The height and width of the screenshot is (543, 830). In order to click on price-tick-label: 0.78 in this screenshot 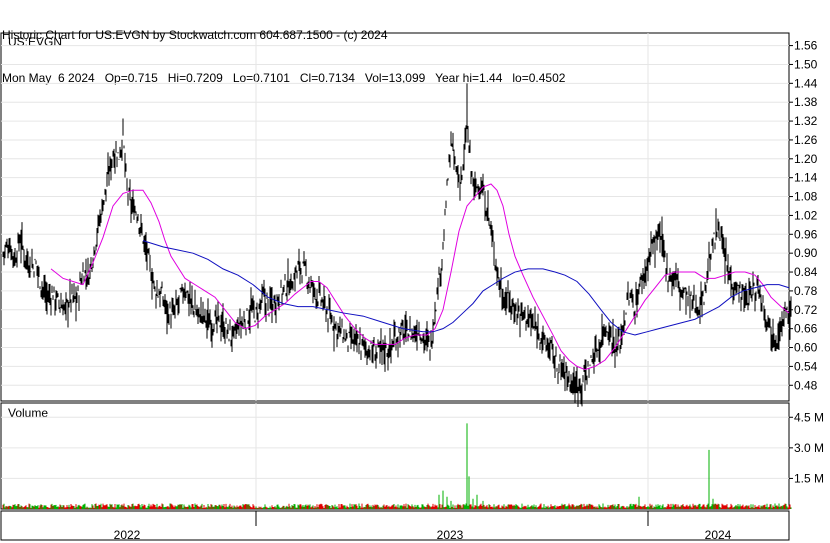, I will do `click(806, 291)`.